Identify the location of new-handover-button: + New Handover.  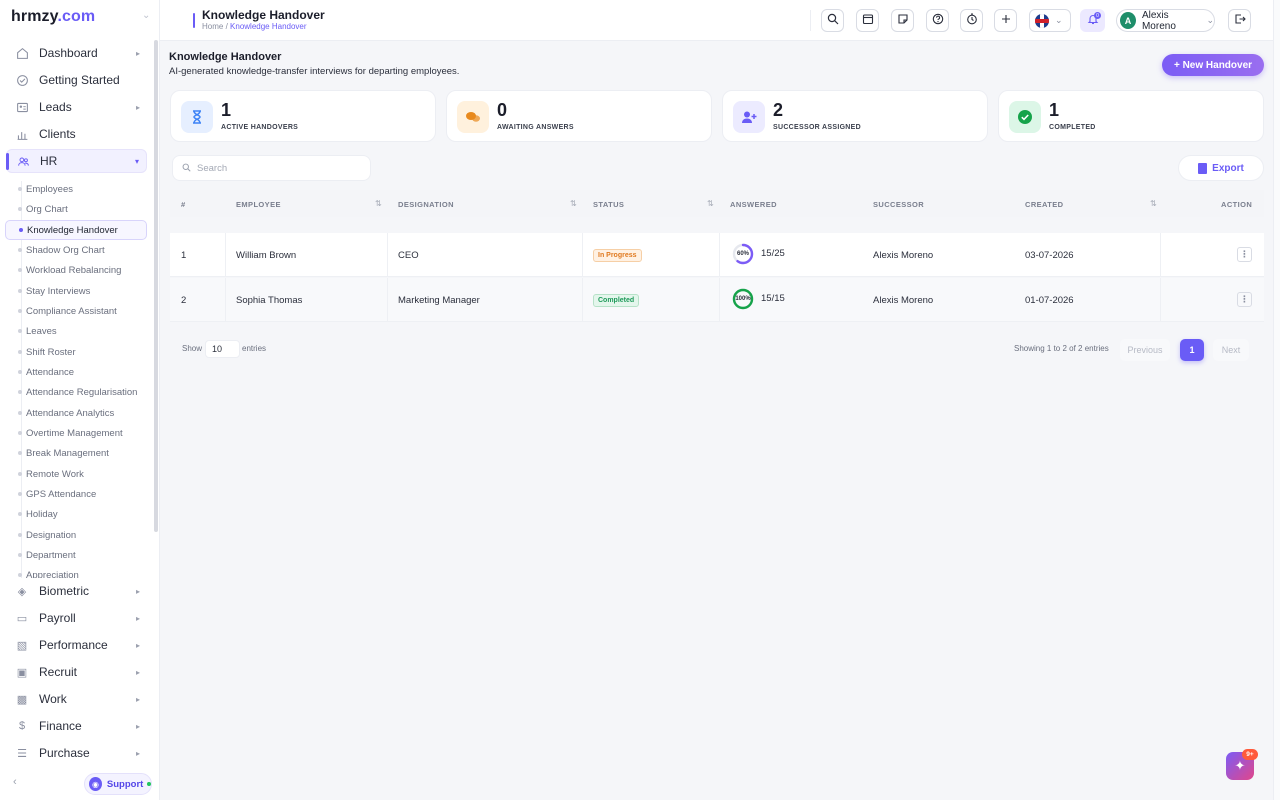
(1213, 65).